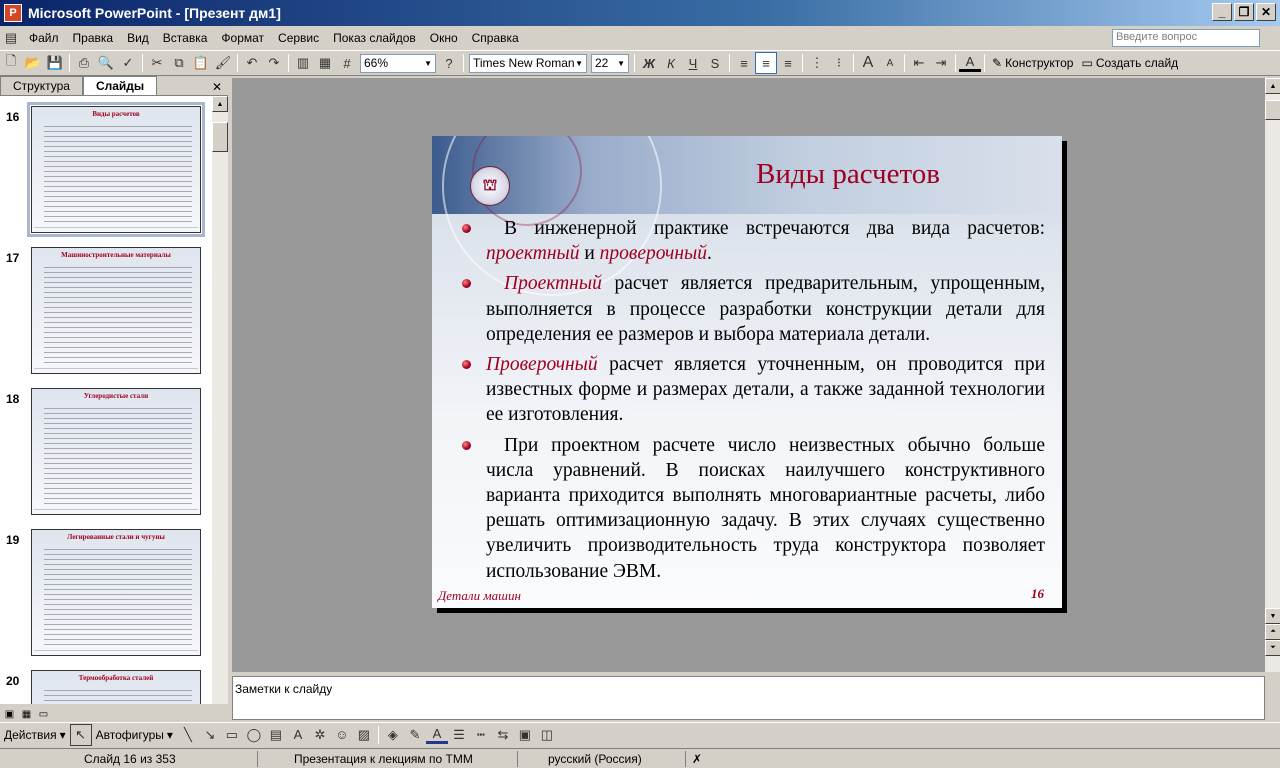 This screenshot has width=1280, height=768. Describe the element at coordinates (223, 63) in the screenshot. I see `format-painter-icon: 🖌` at that location.